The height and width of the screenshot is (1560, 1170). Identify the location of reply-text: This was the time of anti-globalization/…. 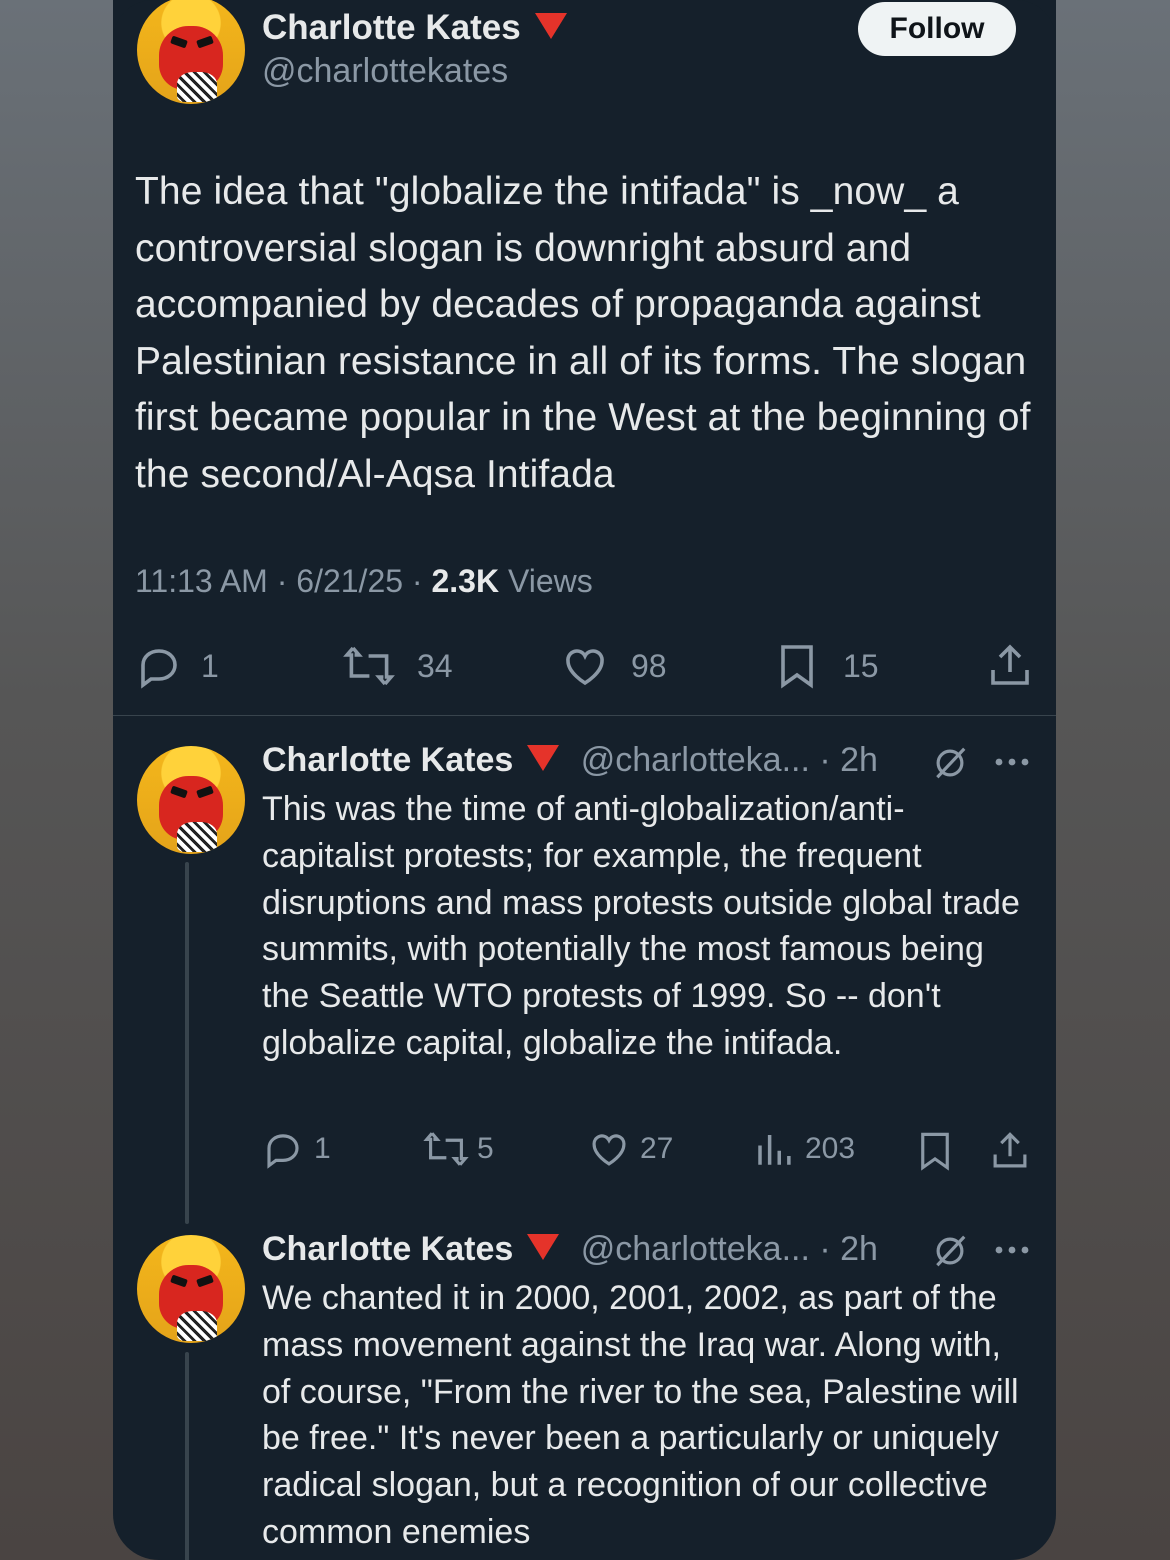
(641, 926).